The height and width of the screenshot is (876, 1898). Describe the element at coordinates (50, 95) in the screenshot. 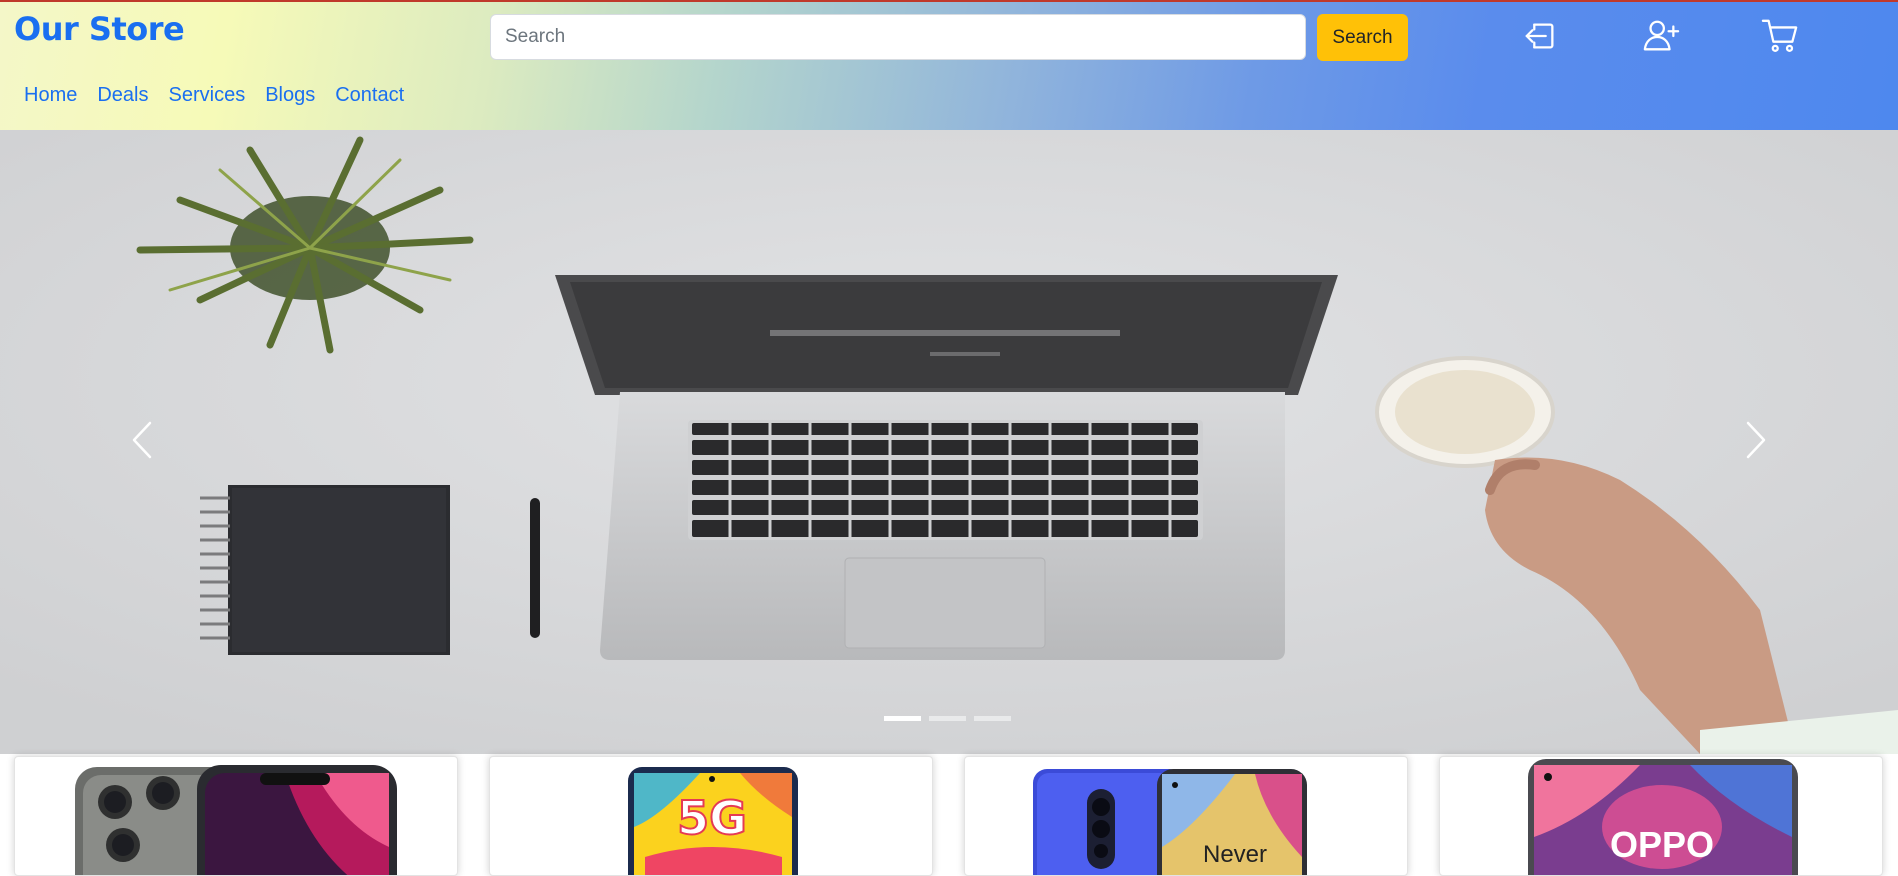

I see `nav-home: Home` at that location.